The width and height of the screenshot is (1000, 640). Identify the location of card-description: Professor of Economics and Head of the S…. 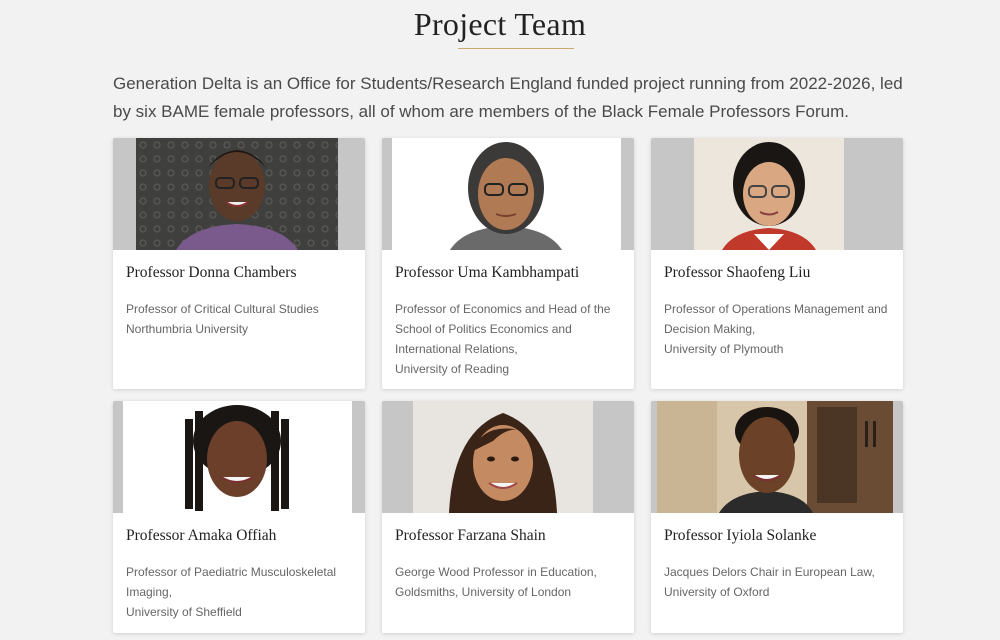
(510, 339).